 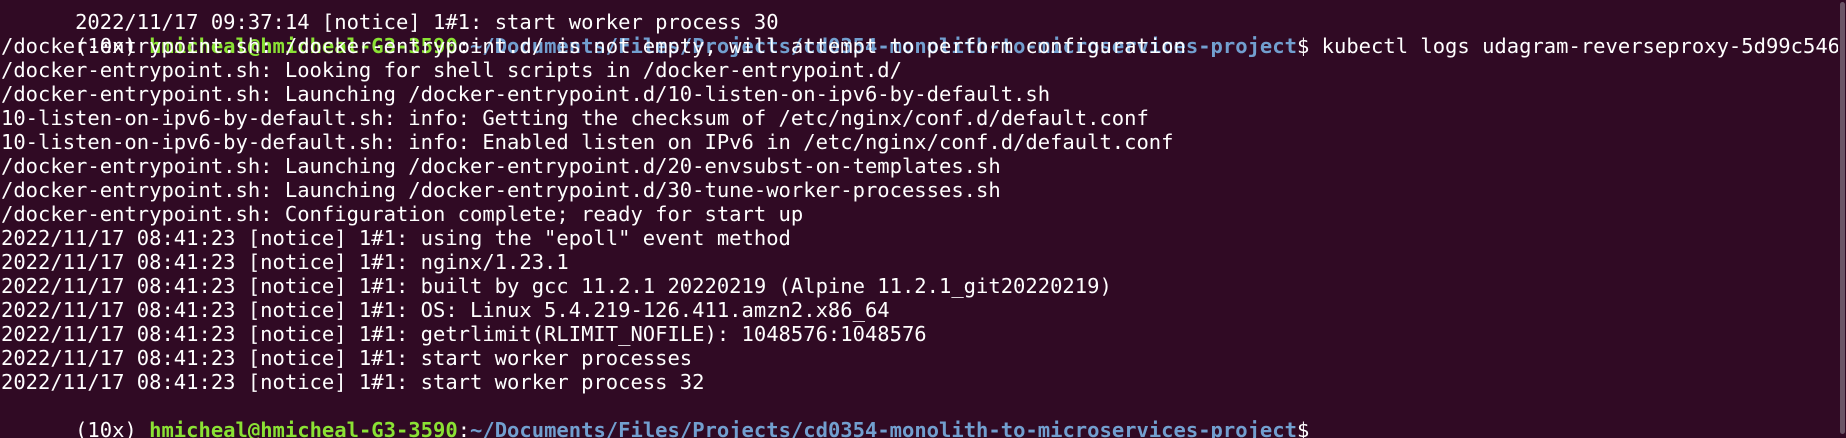 What do you see at coordinates (464, 428) in the screenshot?
I see `prompt-colon: :` at bounding box center [464, 428].